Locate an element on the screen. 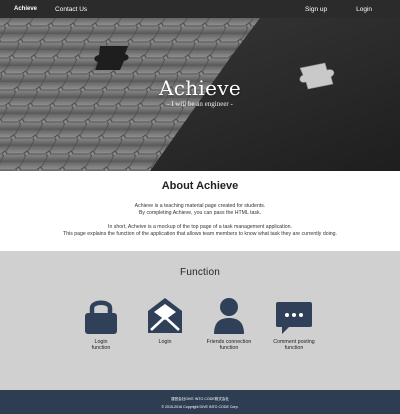  feature-login-function: Login function is located at coordinates (101, 324).